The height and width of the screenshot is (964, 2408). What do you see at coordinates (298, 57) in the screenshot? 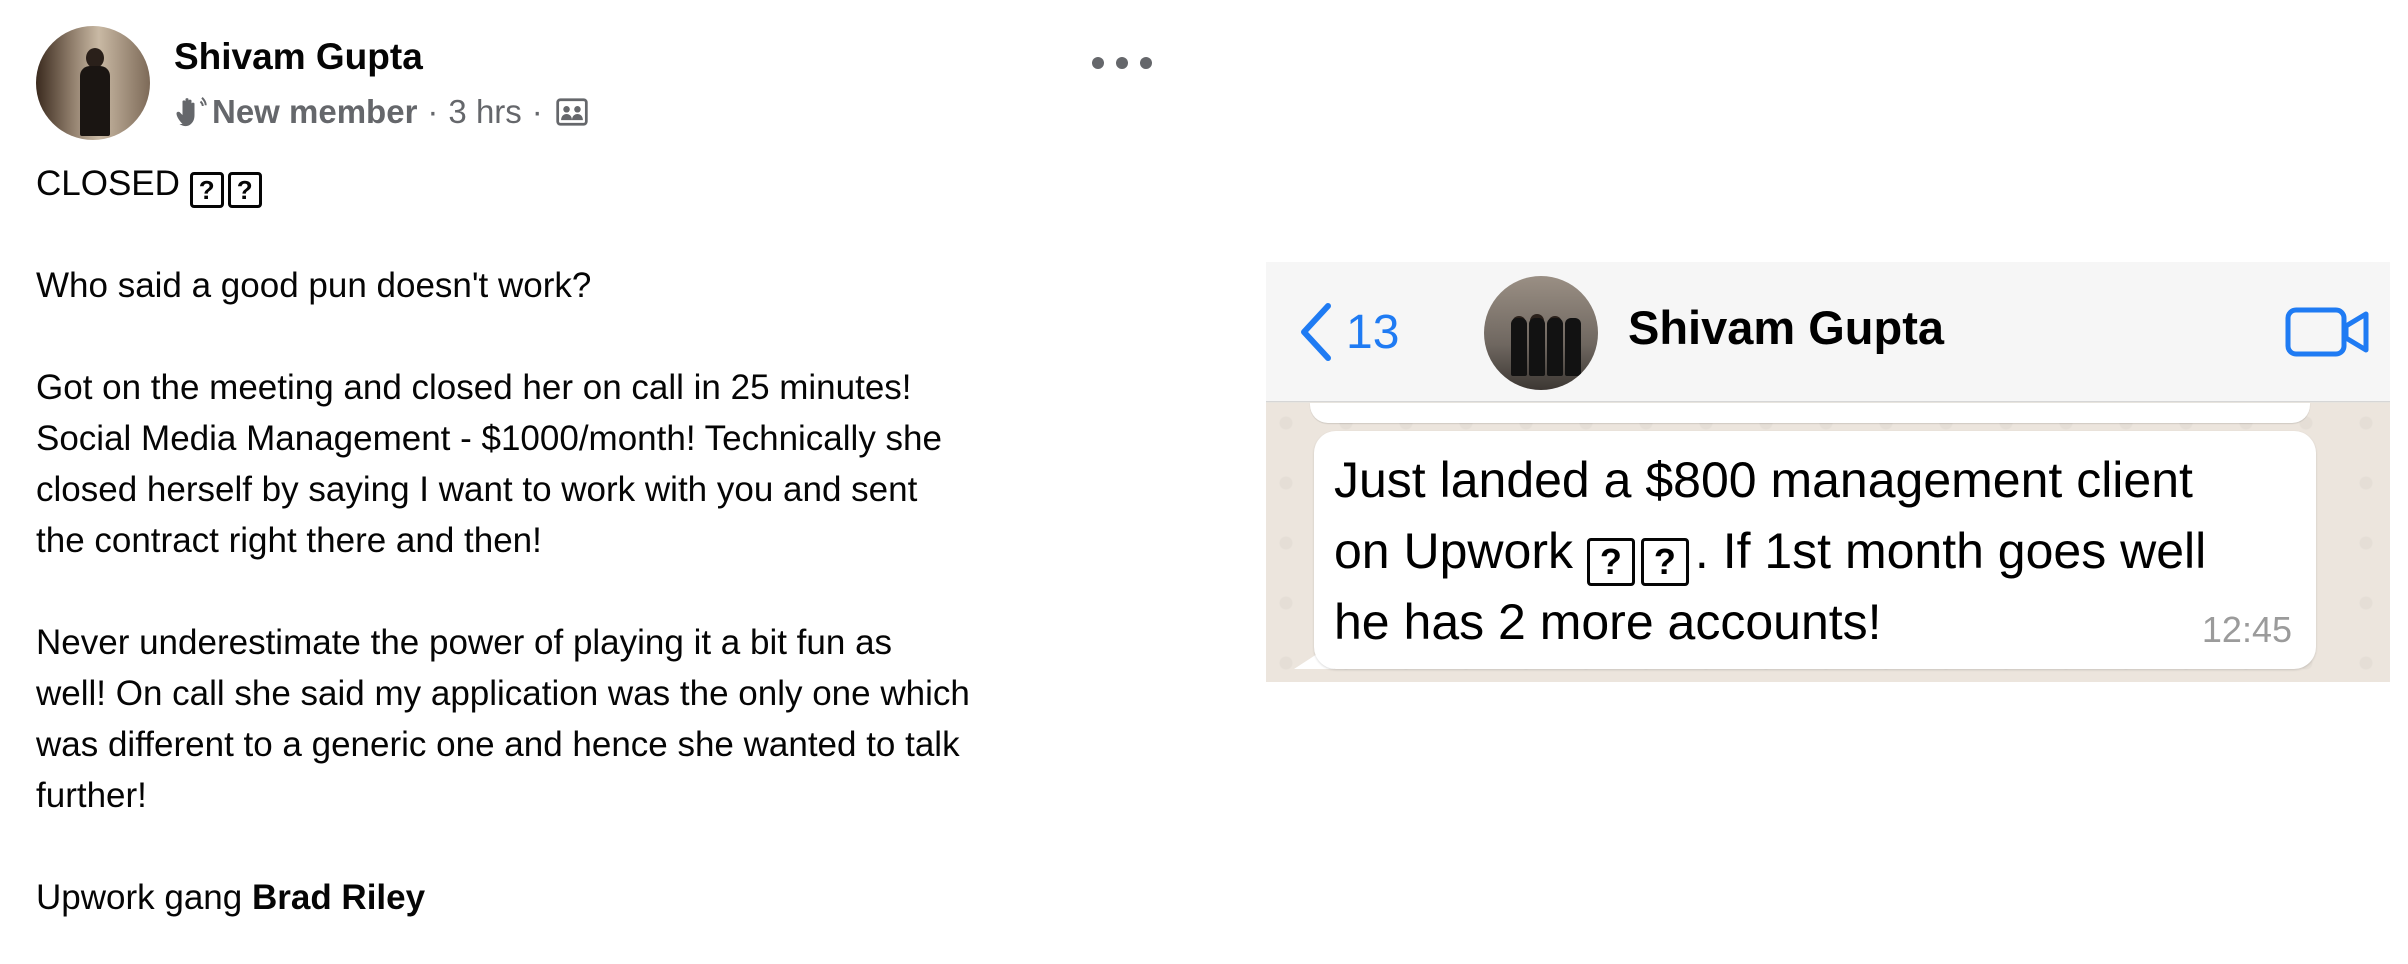
I see `author-name: Shivam Gupta` at bounding box center [298, 57].